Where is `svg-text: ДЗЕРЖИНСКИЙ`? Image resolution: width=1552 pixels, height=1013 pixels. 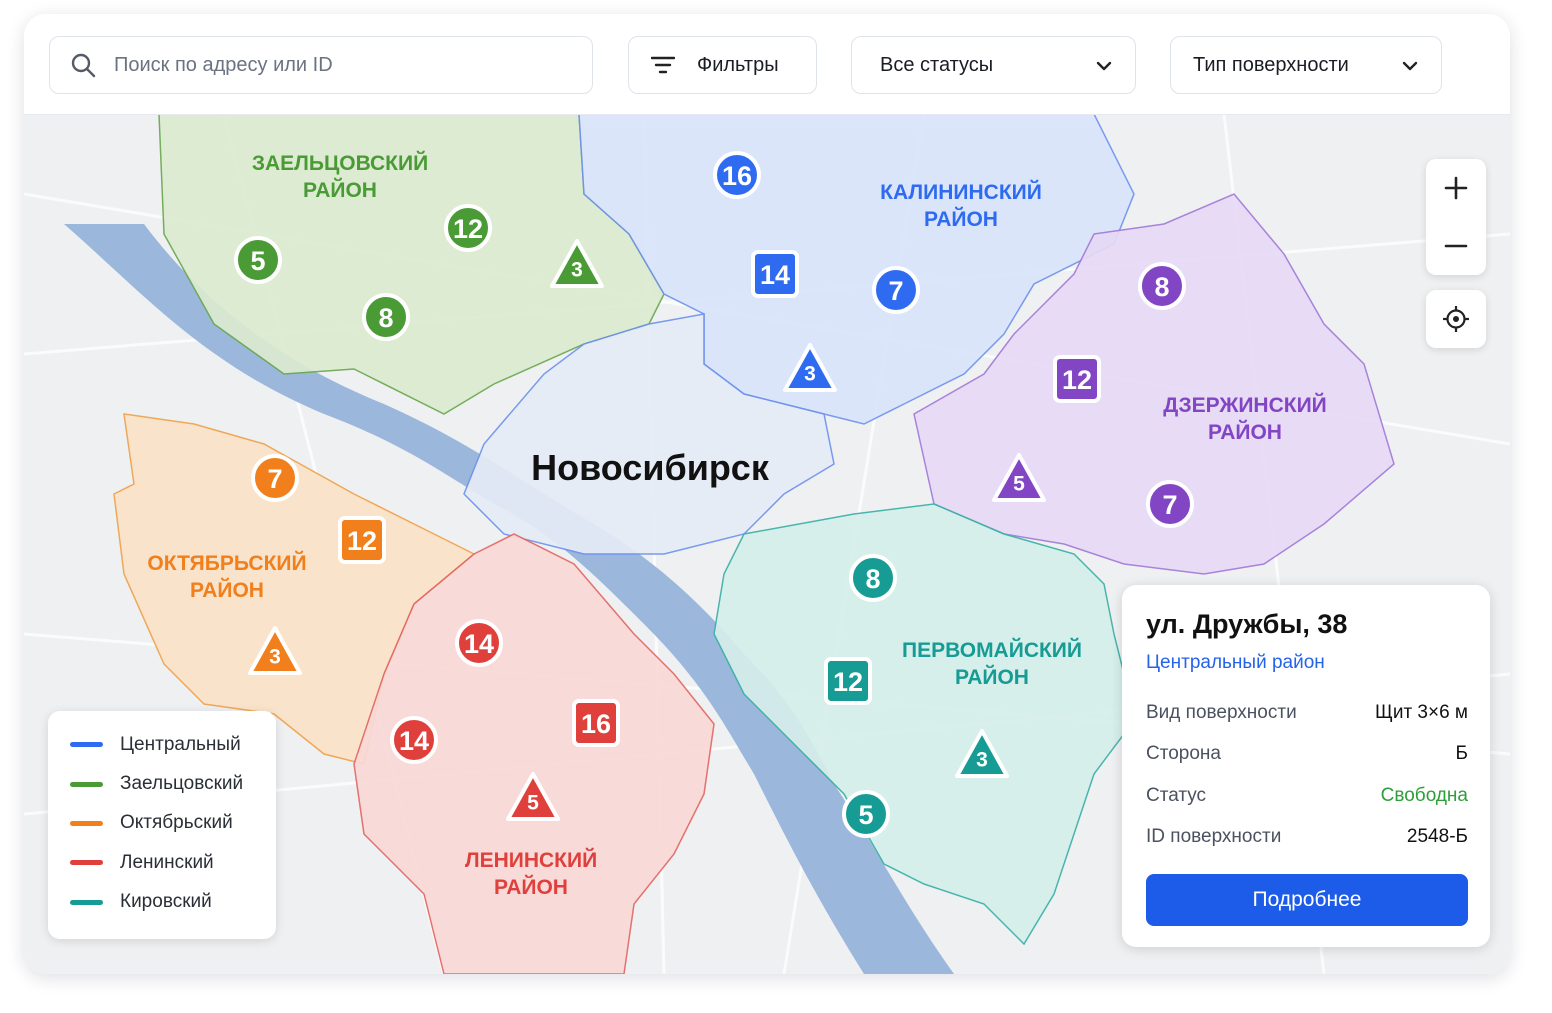
svg-text: ДЗЕРЖИНСКИЙ is located at coordinates (1245, 405).